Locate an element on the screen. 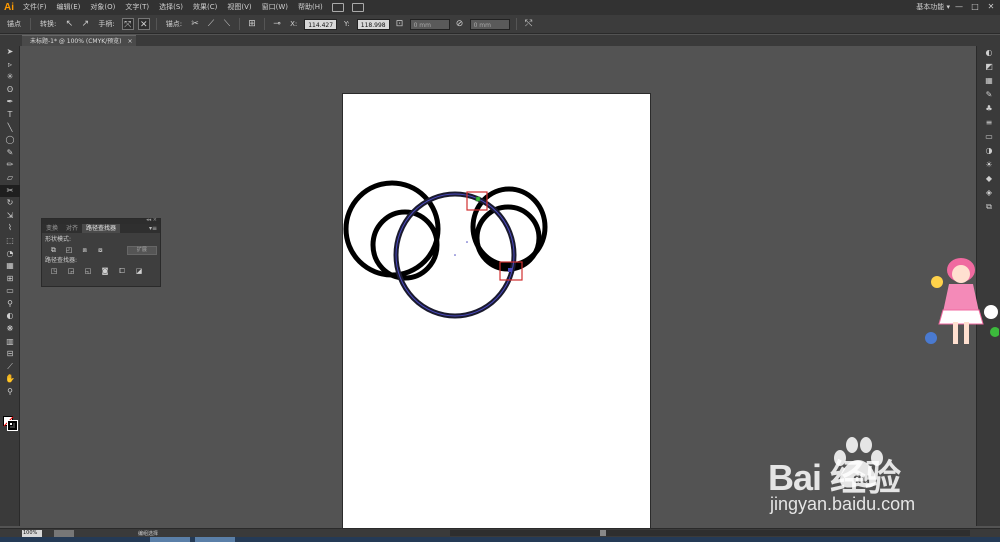 This screenshot has height=542, width=1000. panel-menu-icon: ▾≡ is located at coordinates (153, 228).